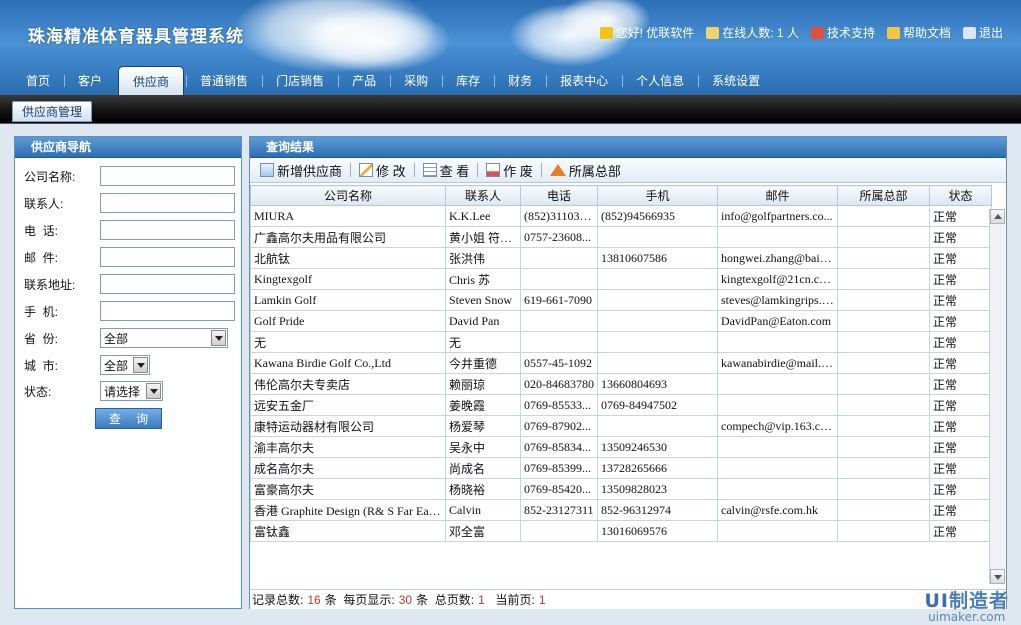 The height and width of the screenshot is (625, 1021). What do you see at coordinates (621, 489) in the screenshot?
I see `table-row: 富豪高尔夫 杨晓裕 0769-85420... 13509828023 正常` at bounding box center [621, 489].